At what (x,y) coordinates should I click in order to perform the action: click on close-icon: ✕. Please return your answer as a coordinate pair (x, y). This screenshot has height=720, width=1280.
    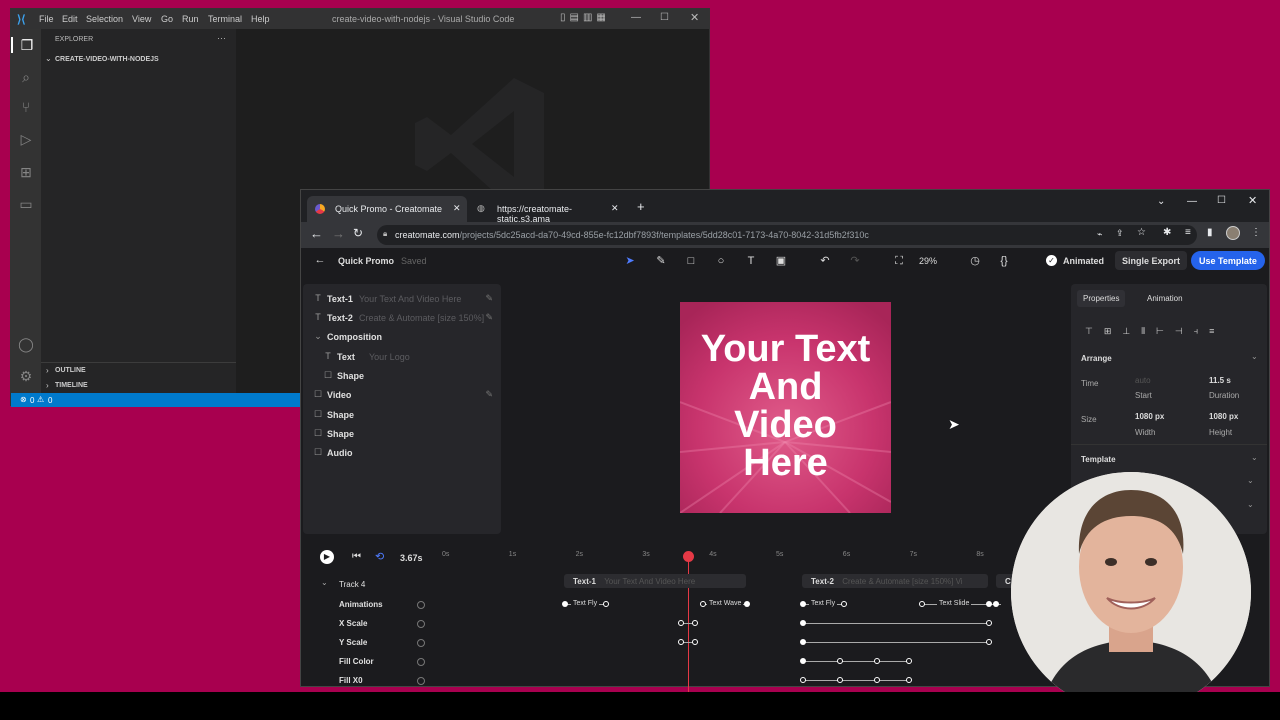
    Looking at the image, I should click on (1252, 200).